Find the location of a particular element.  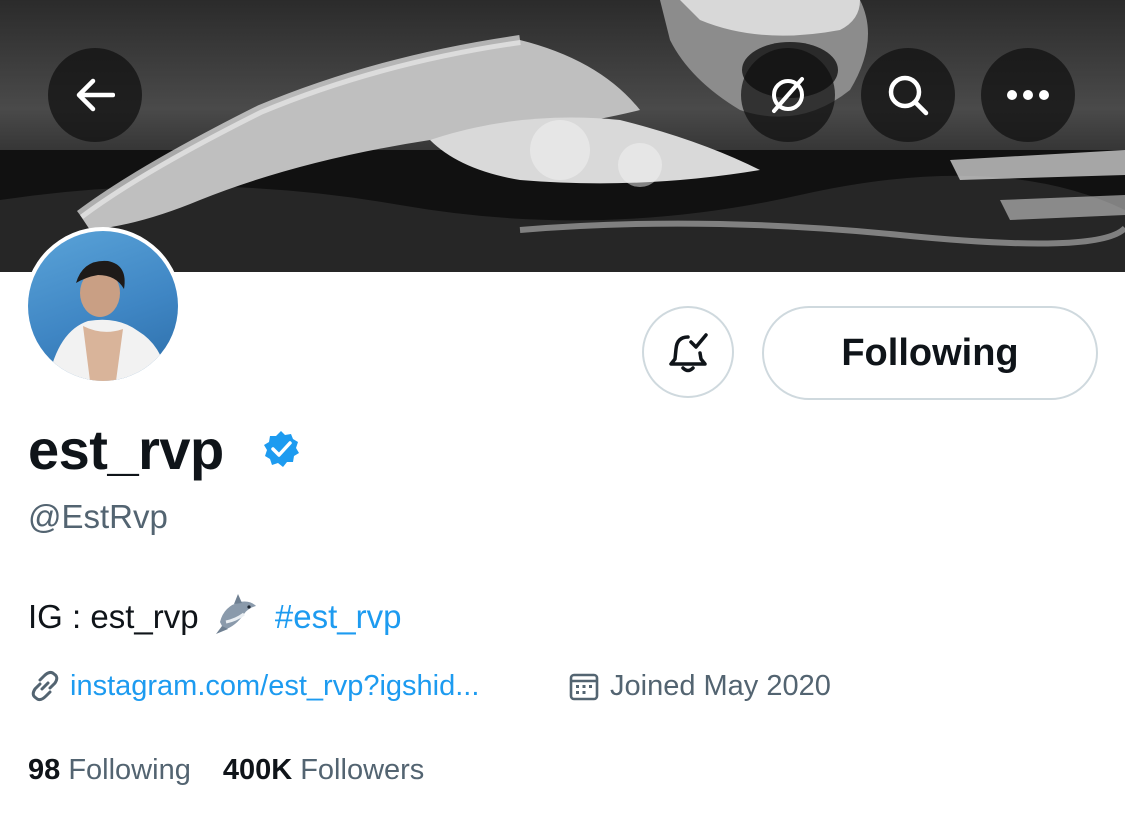

bio-text: IG : est_rvp is located at coordinates (113, 617).